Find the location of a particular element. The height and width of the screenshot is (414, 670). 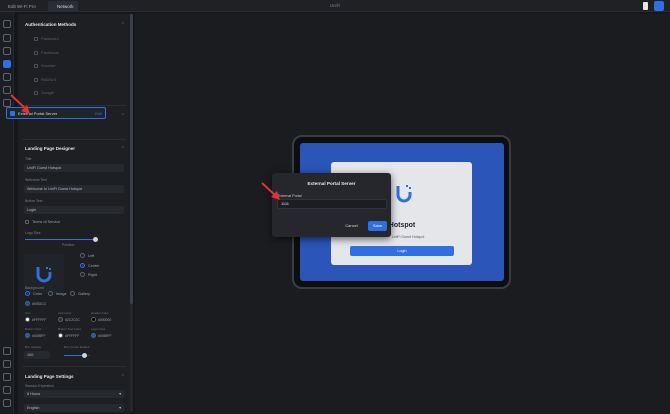

color-label: Link Color is located at coordinates (65, 313).